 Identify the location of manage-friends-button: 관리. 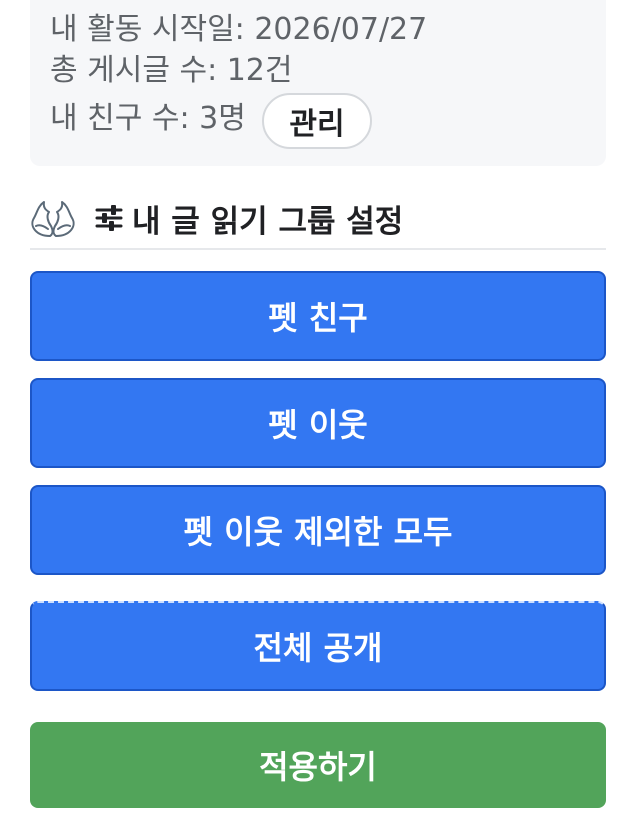
(317, 121).